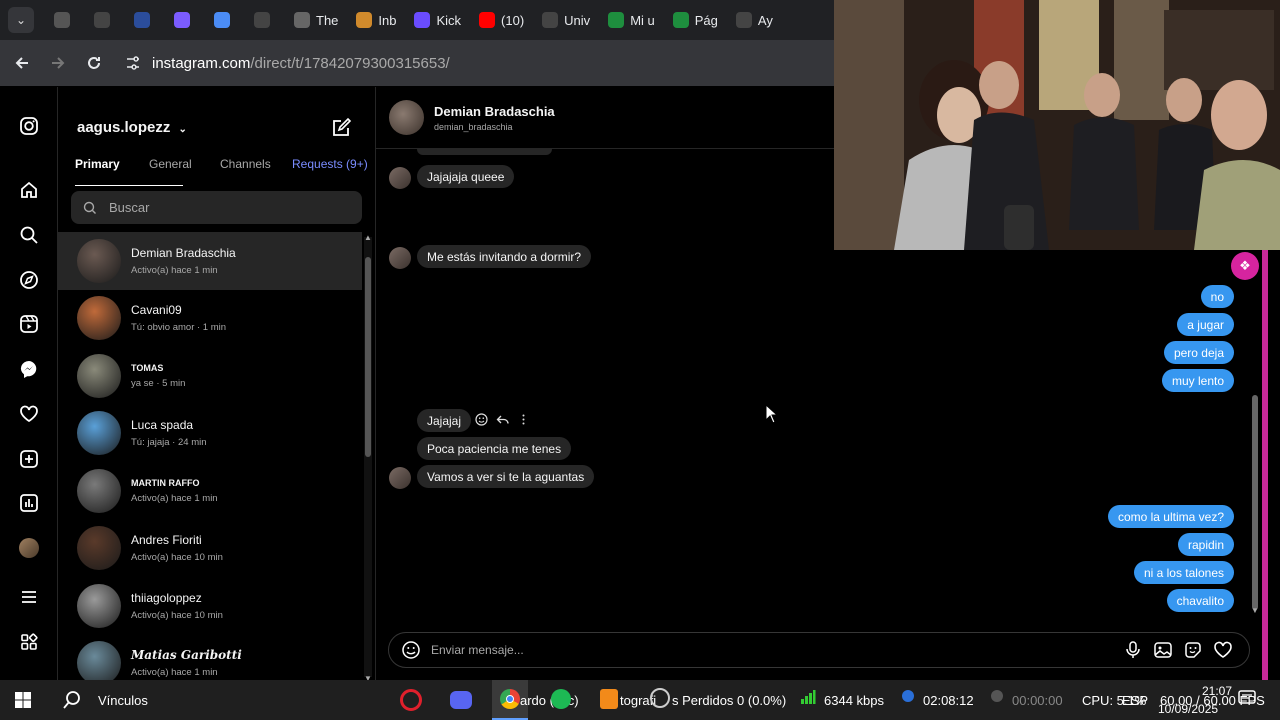  I want to click on fl-studio-icon, so click(609, 699).